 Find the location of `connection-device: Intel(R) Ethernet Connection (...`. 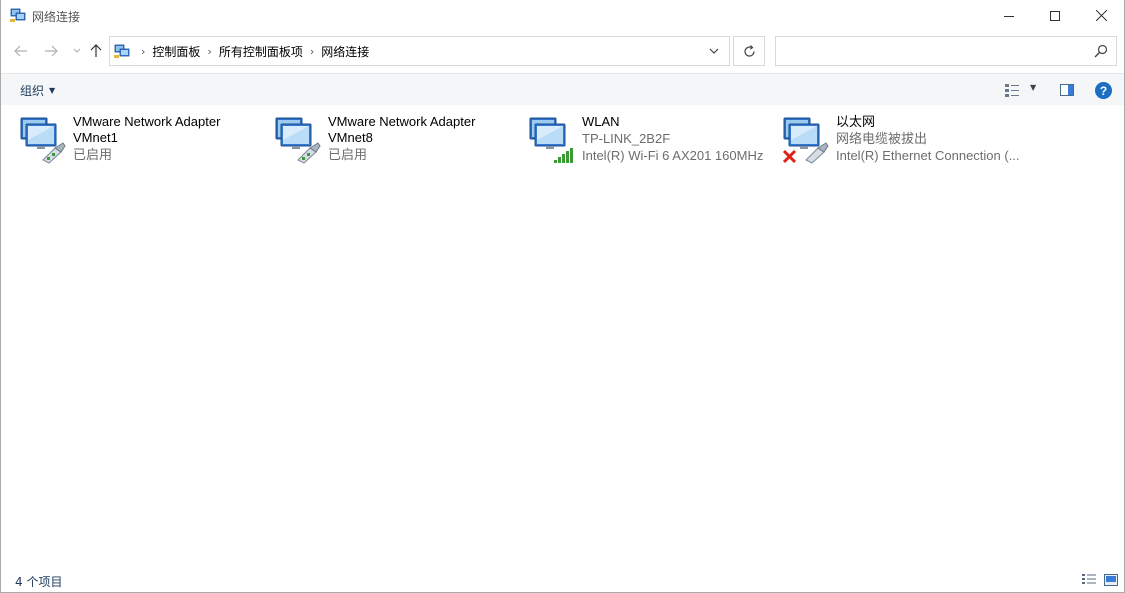

connection-device: Intel(R) Ethernet Connection (... is located at coordinates (928, 155).